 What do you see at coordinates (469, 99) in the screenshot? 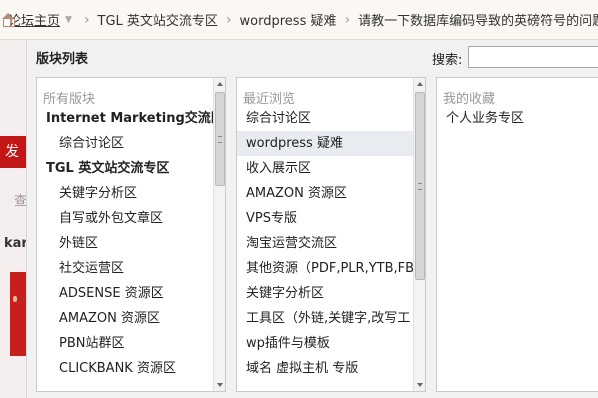
I see `column-header-favorites: 我的收藏` at bounding box center [469, 99].